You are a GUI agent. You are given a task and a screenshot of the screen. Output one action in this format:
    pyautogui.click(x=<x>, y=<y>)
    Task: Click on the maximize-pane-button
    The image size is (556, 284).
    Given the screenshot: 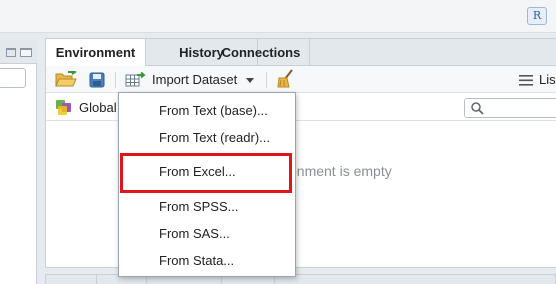 What is the action you would take?
    pyautogui.click(x=26, y=52)
    